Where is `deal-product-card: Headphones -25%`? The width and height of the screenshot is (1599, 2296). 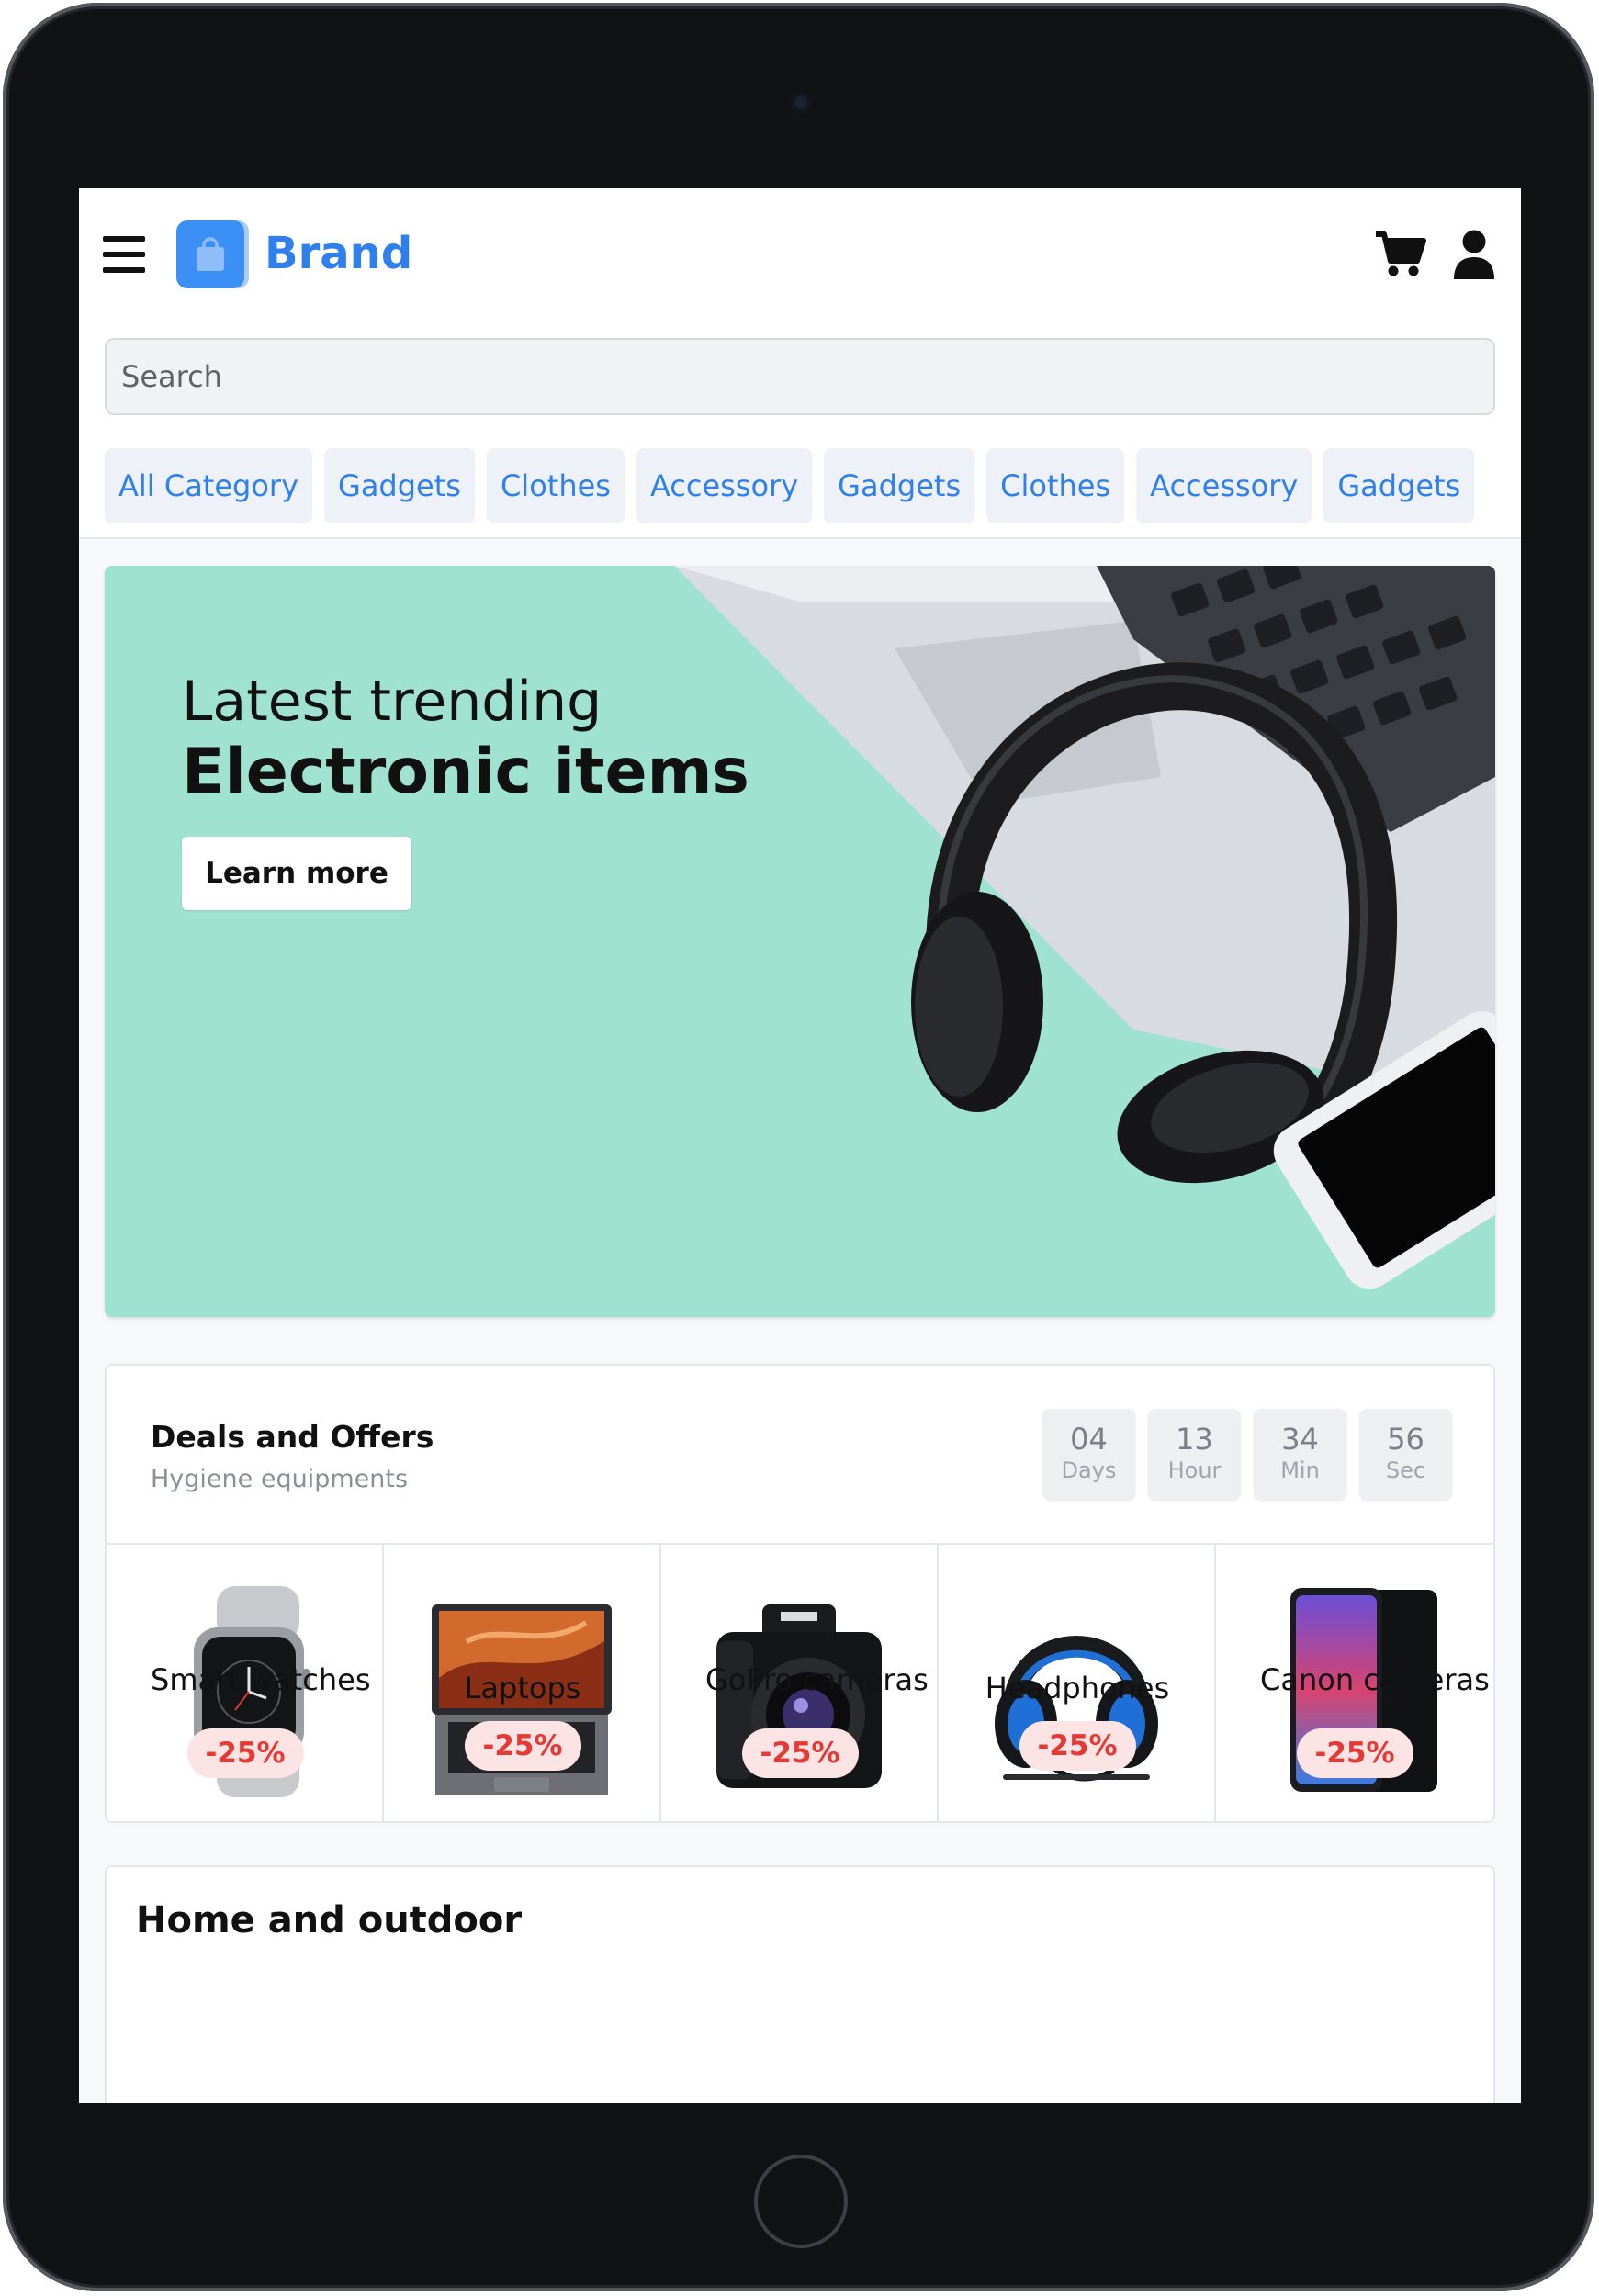
deal-product-card: Headphones -25% is located at coordinates (1077, 1683).